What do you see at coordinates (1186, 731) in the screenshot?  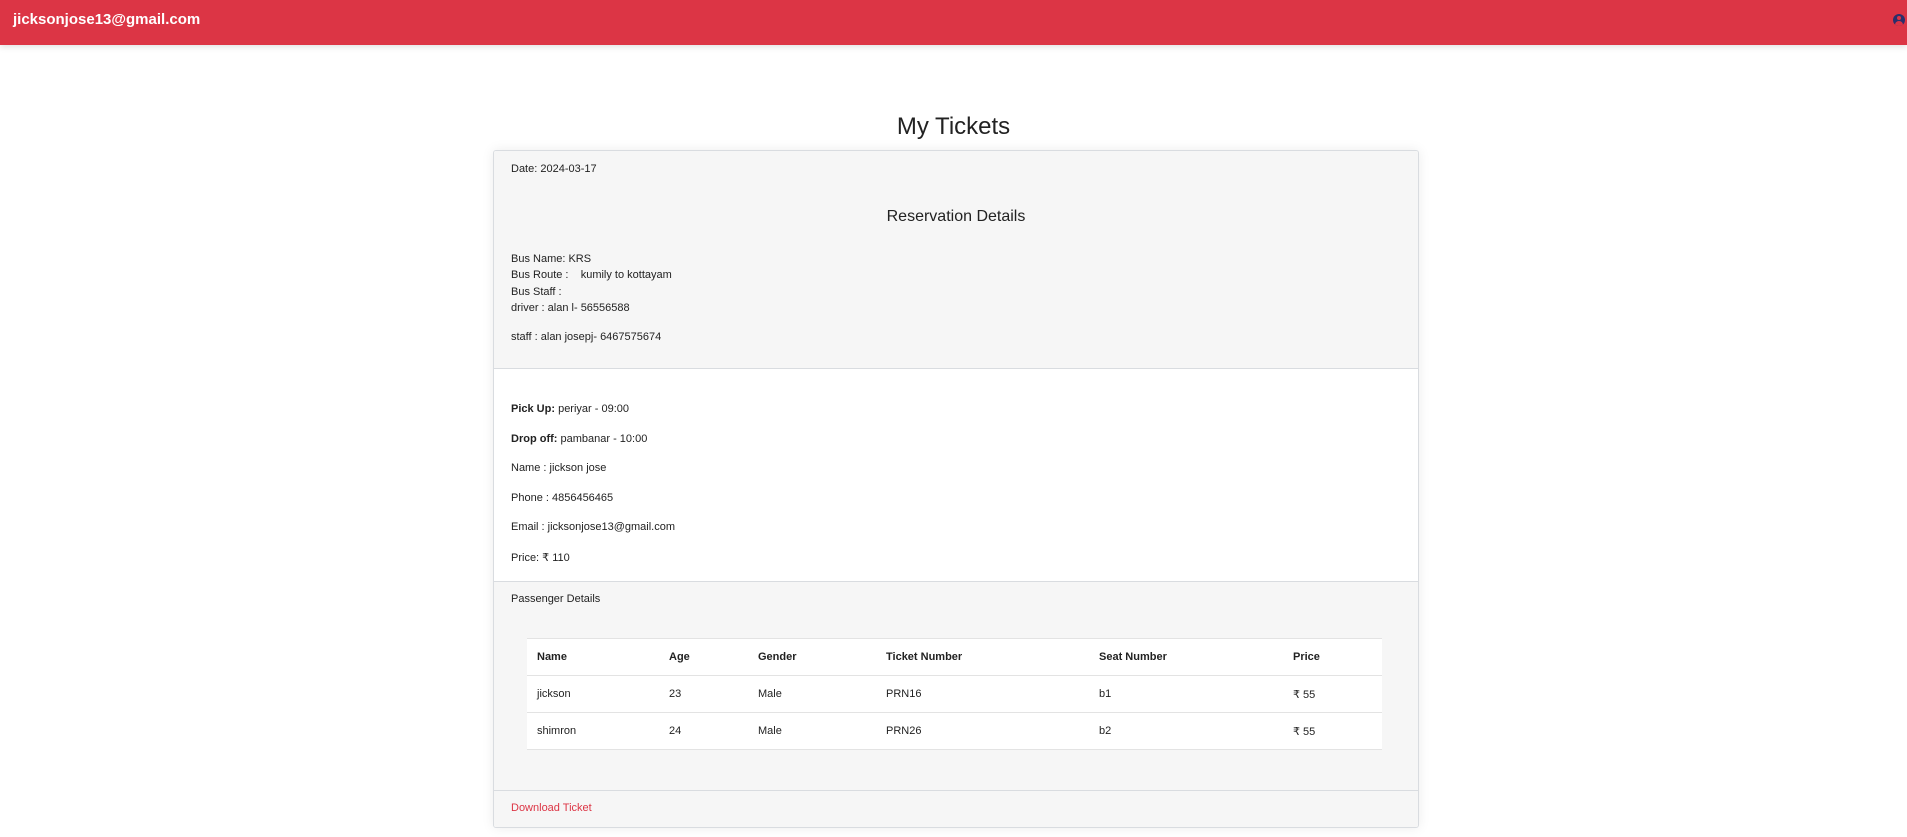 I see `table-cell: b2` at bounding box center [1186, 731].